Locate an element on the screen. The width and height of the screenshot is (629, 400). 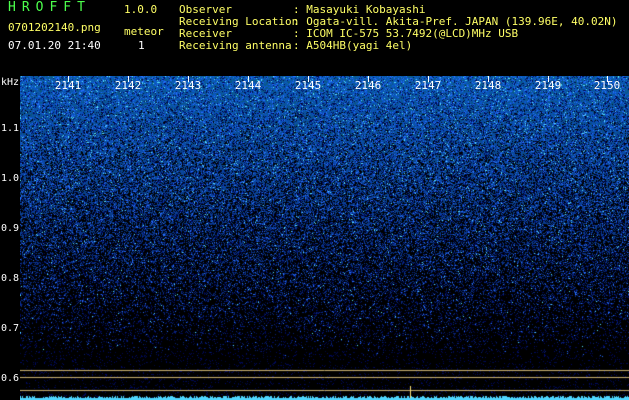
file-name: 0701202140.png is located at coordinates (54, 27).